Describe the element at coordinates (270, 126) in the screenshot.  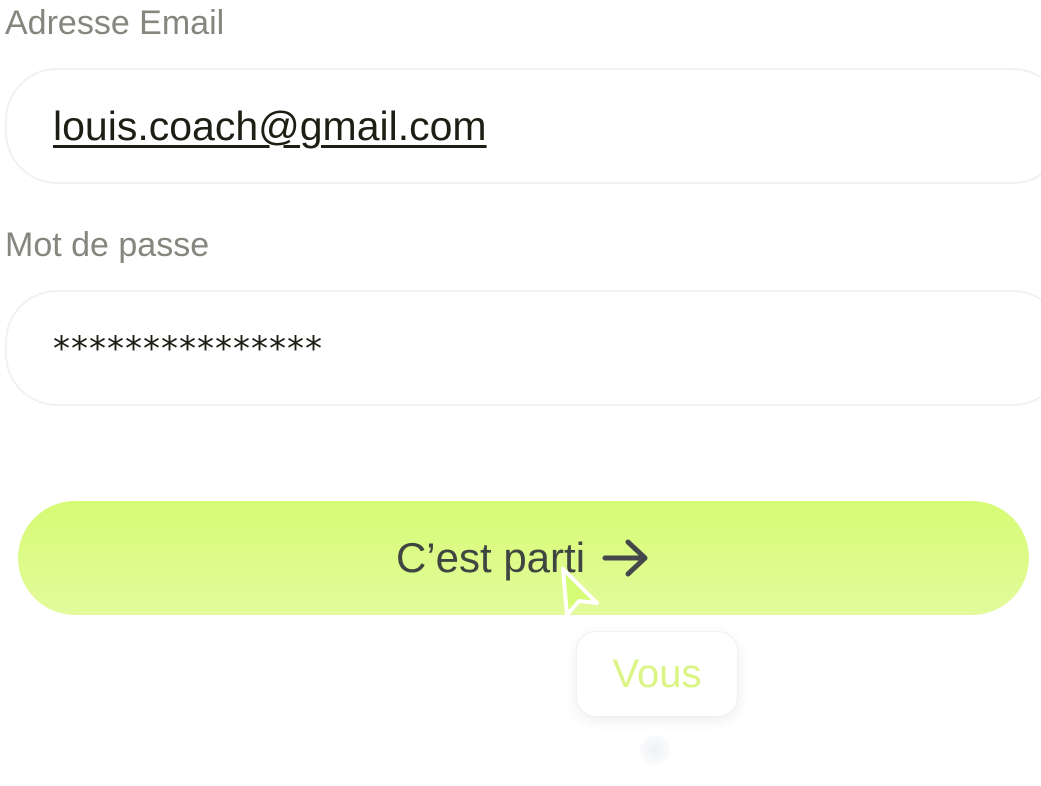
I see `email-value: louis.coach@gmail.com` at that location.